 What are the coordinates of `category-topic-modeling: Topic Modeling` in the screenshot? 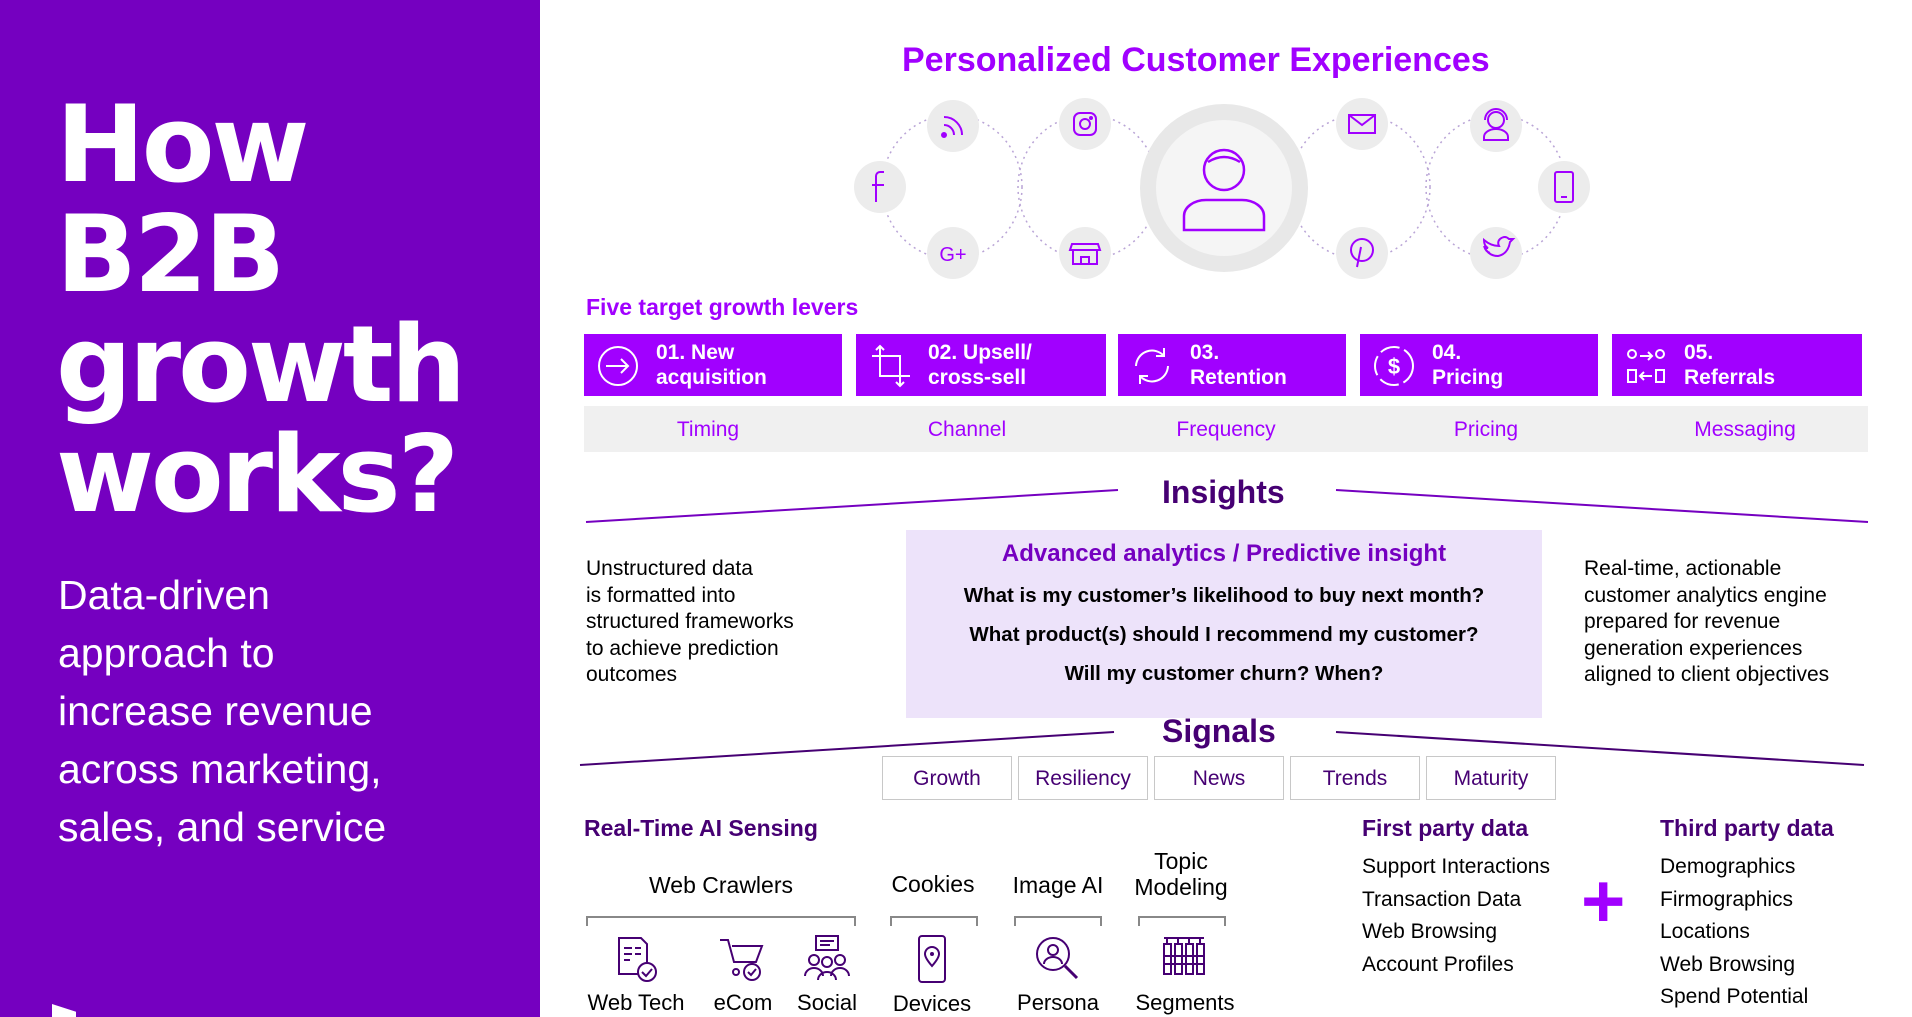 It's located at (1181, 874).